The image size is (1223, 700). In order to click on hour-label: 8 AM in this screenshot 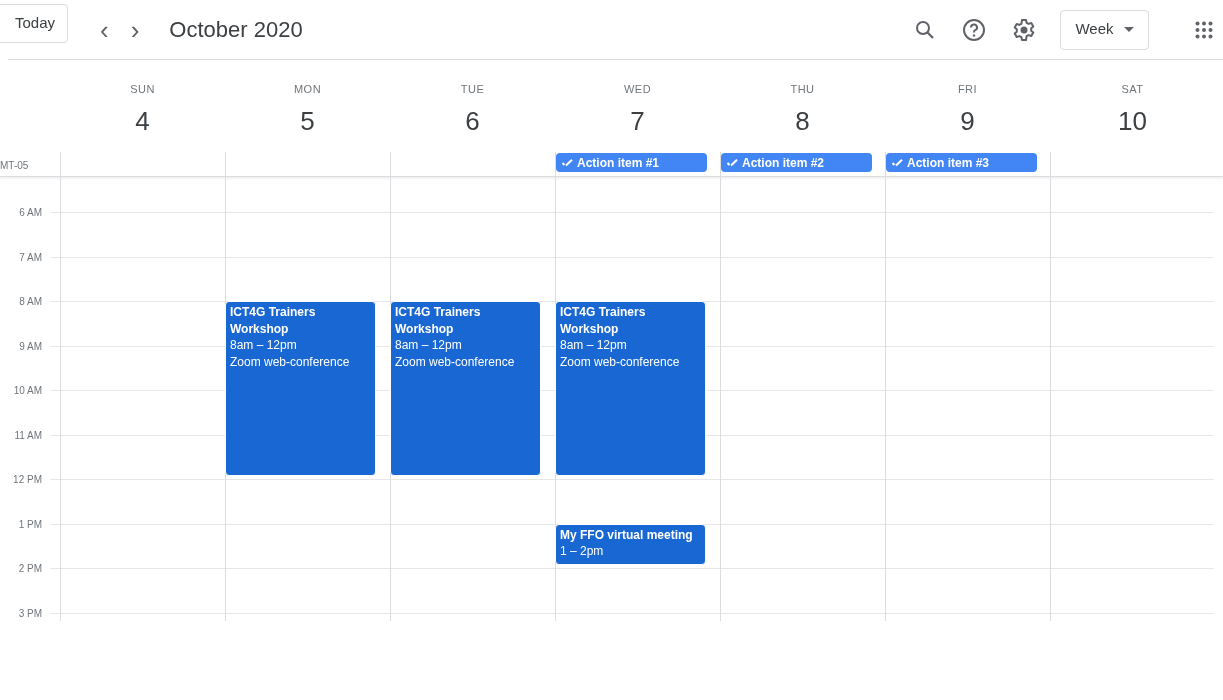, I will do `click(30, 302)`.